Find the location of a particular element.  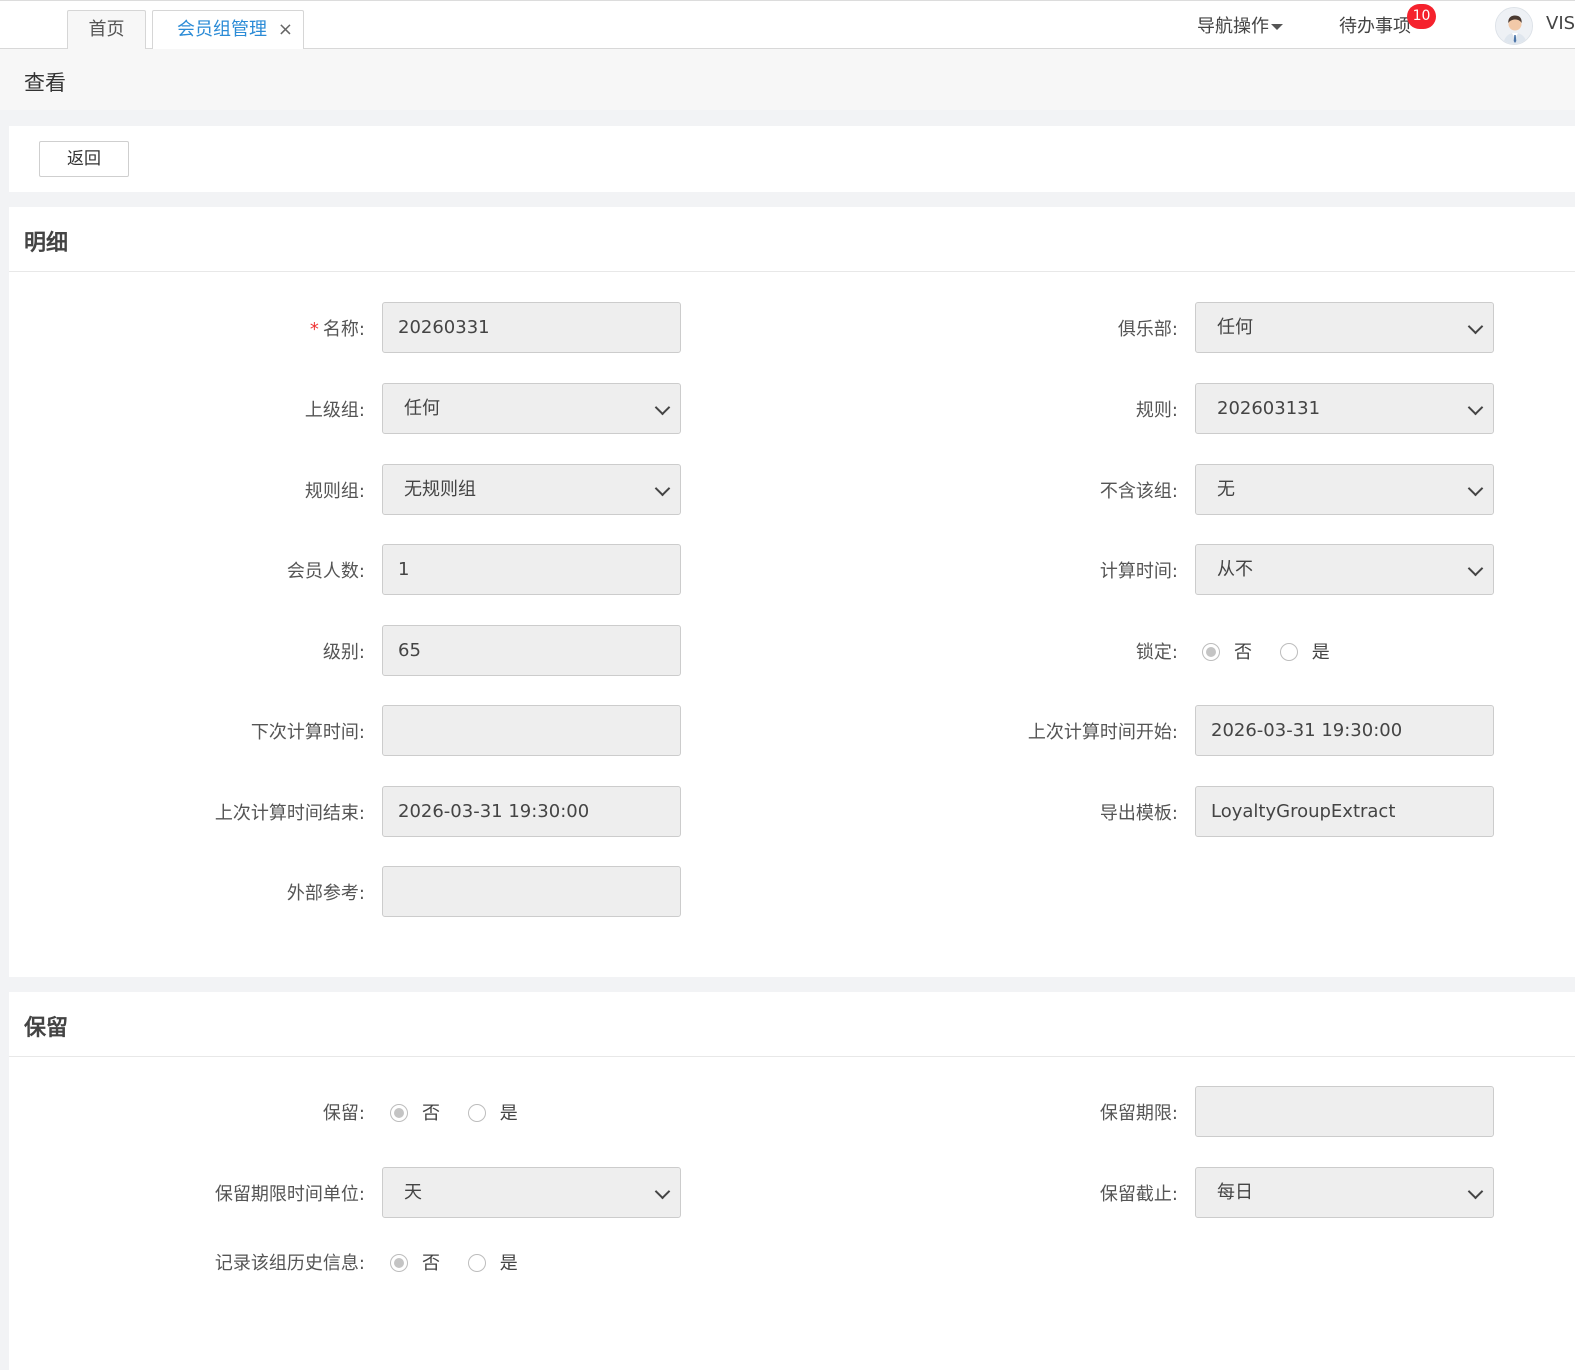

member-count-input: 1 is located at coordinates (531, 569).